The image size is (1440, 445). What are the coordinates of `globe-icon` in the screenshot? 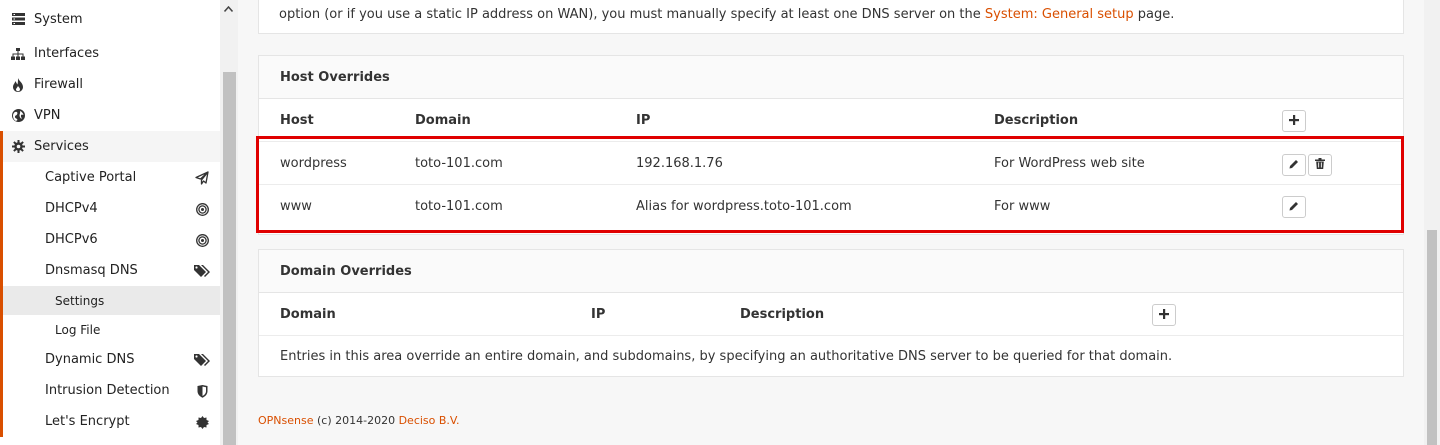 It's located at (18, 115).